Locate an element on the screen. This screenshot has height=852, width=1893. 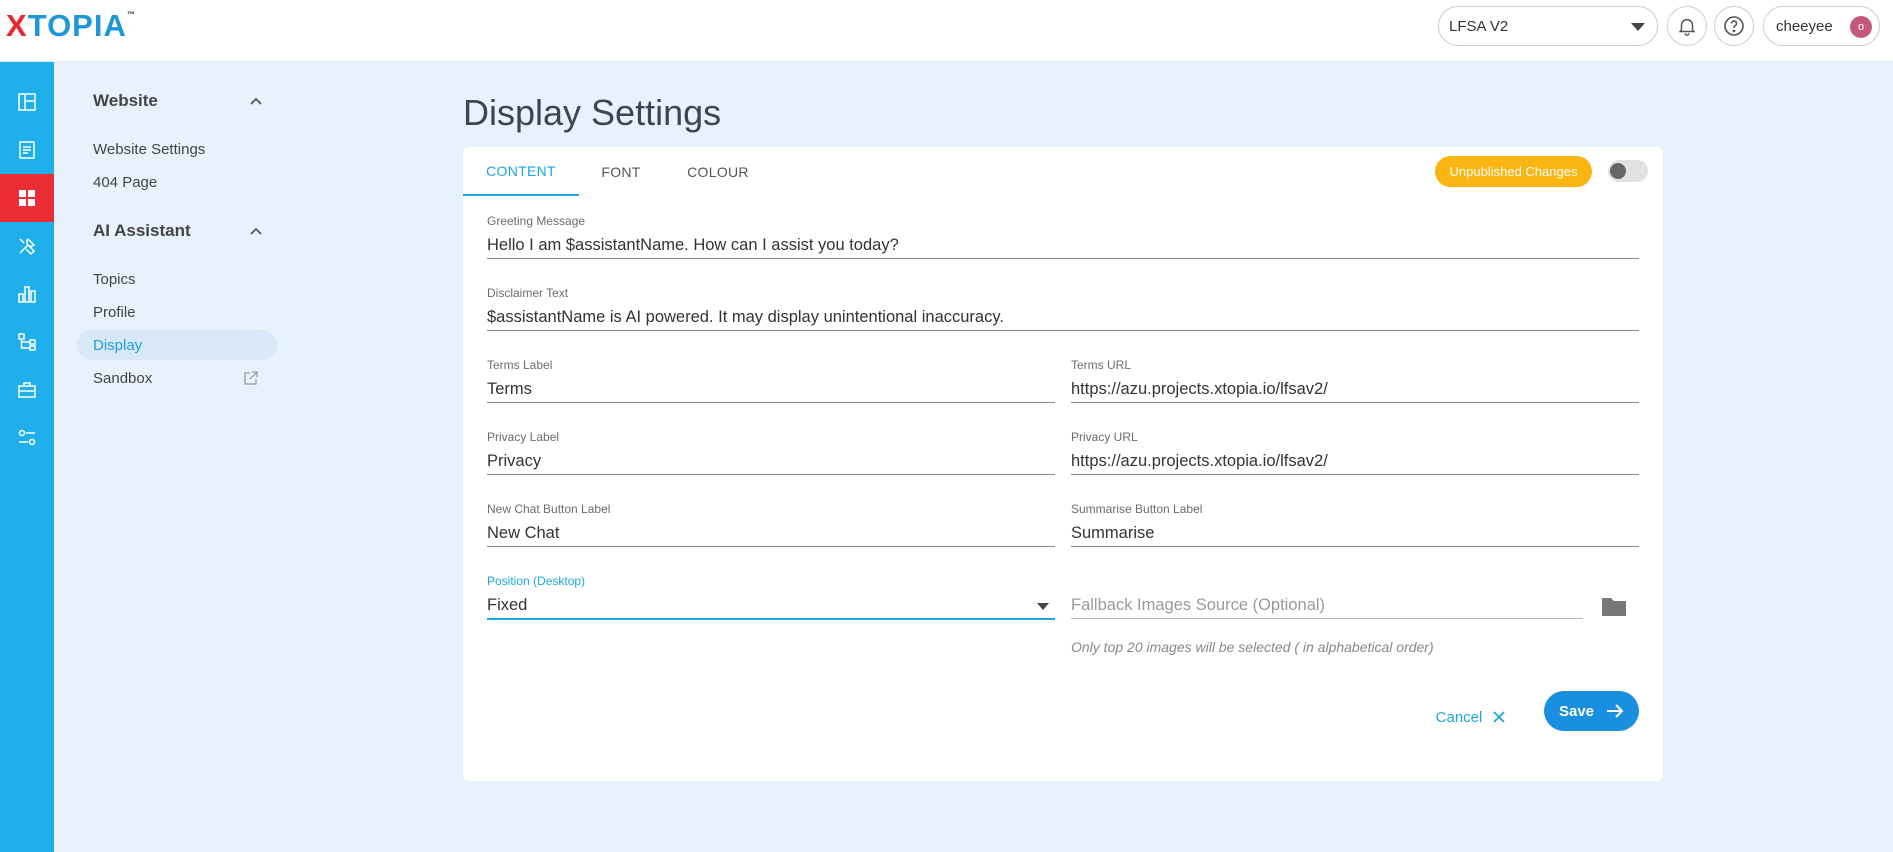
bell-icon is located at coordinates (1687, 27).